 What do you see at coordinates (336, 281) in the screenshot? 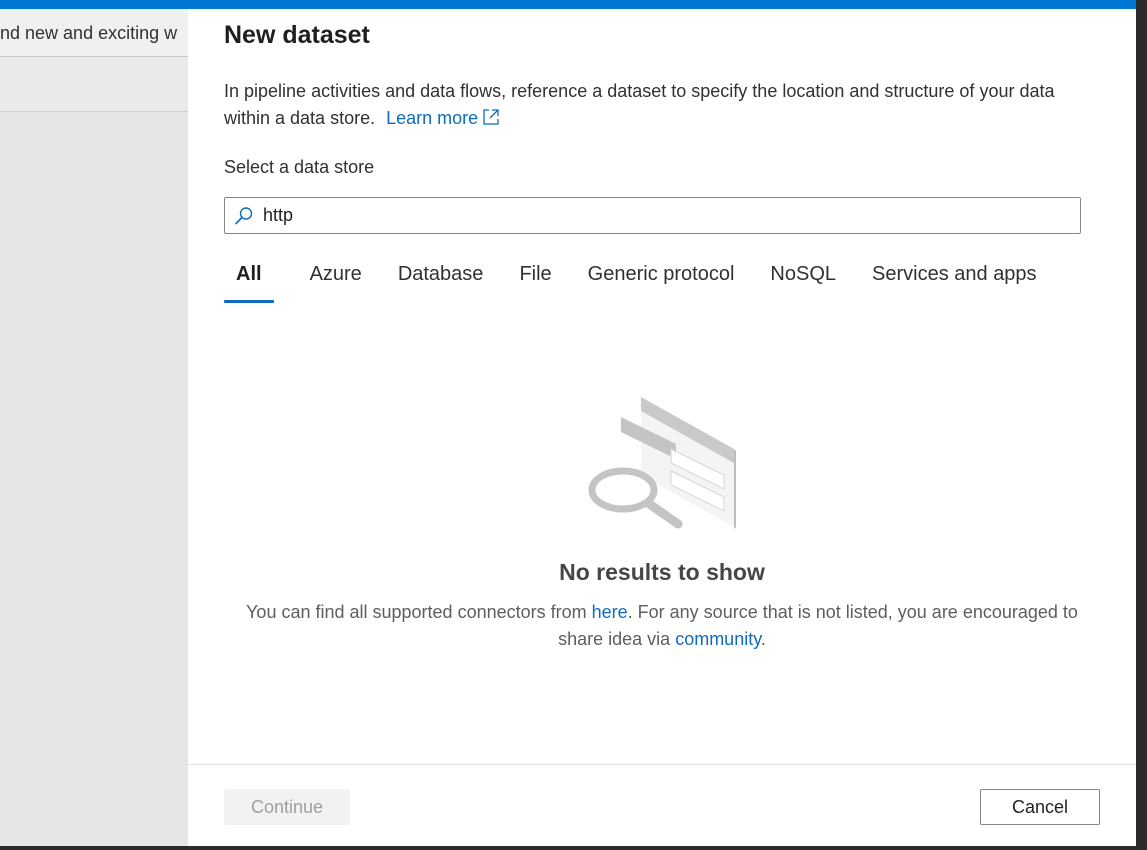
I see `tab-azure: Azure` at bounding box center [336, 281].